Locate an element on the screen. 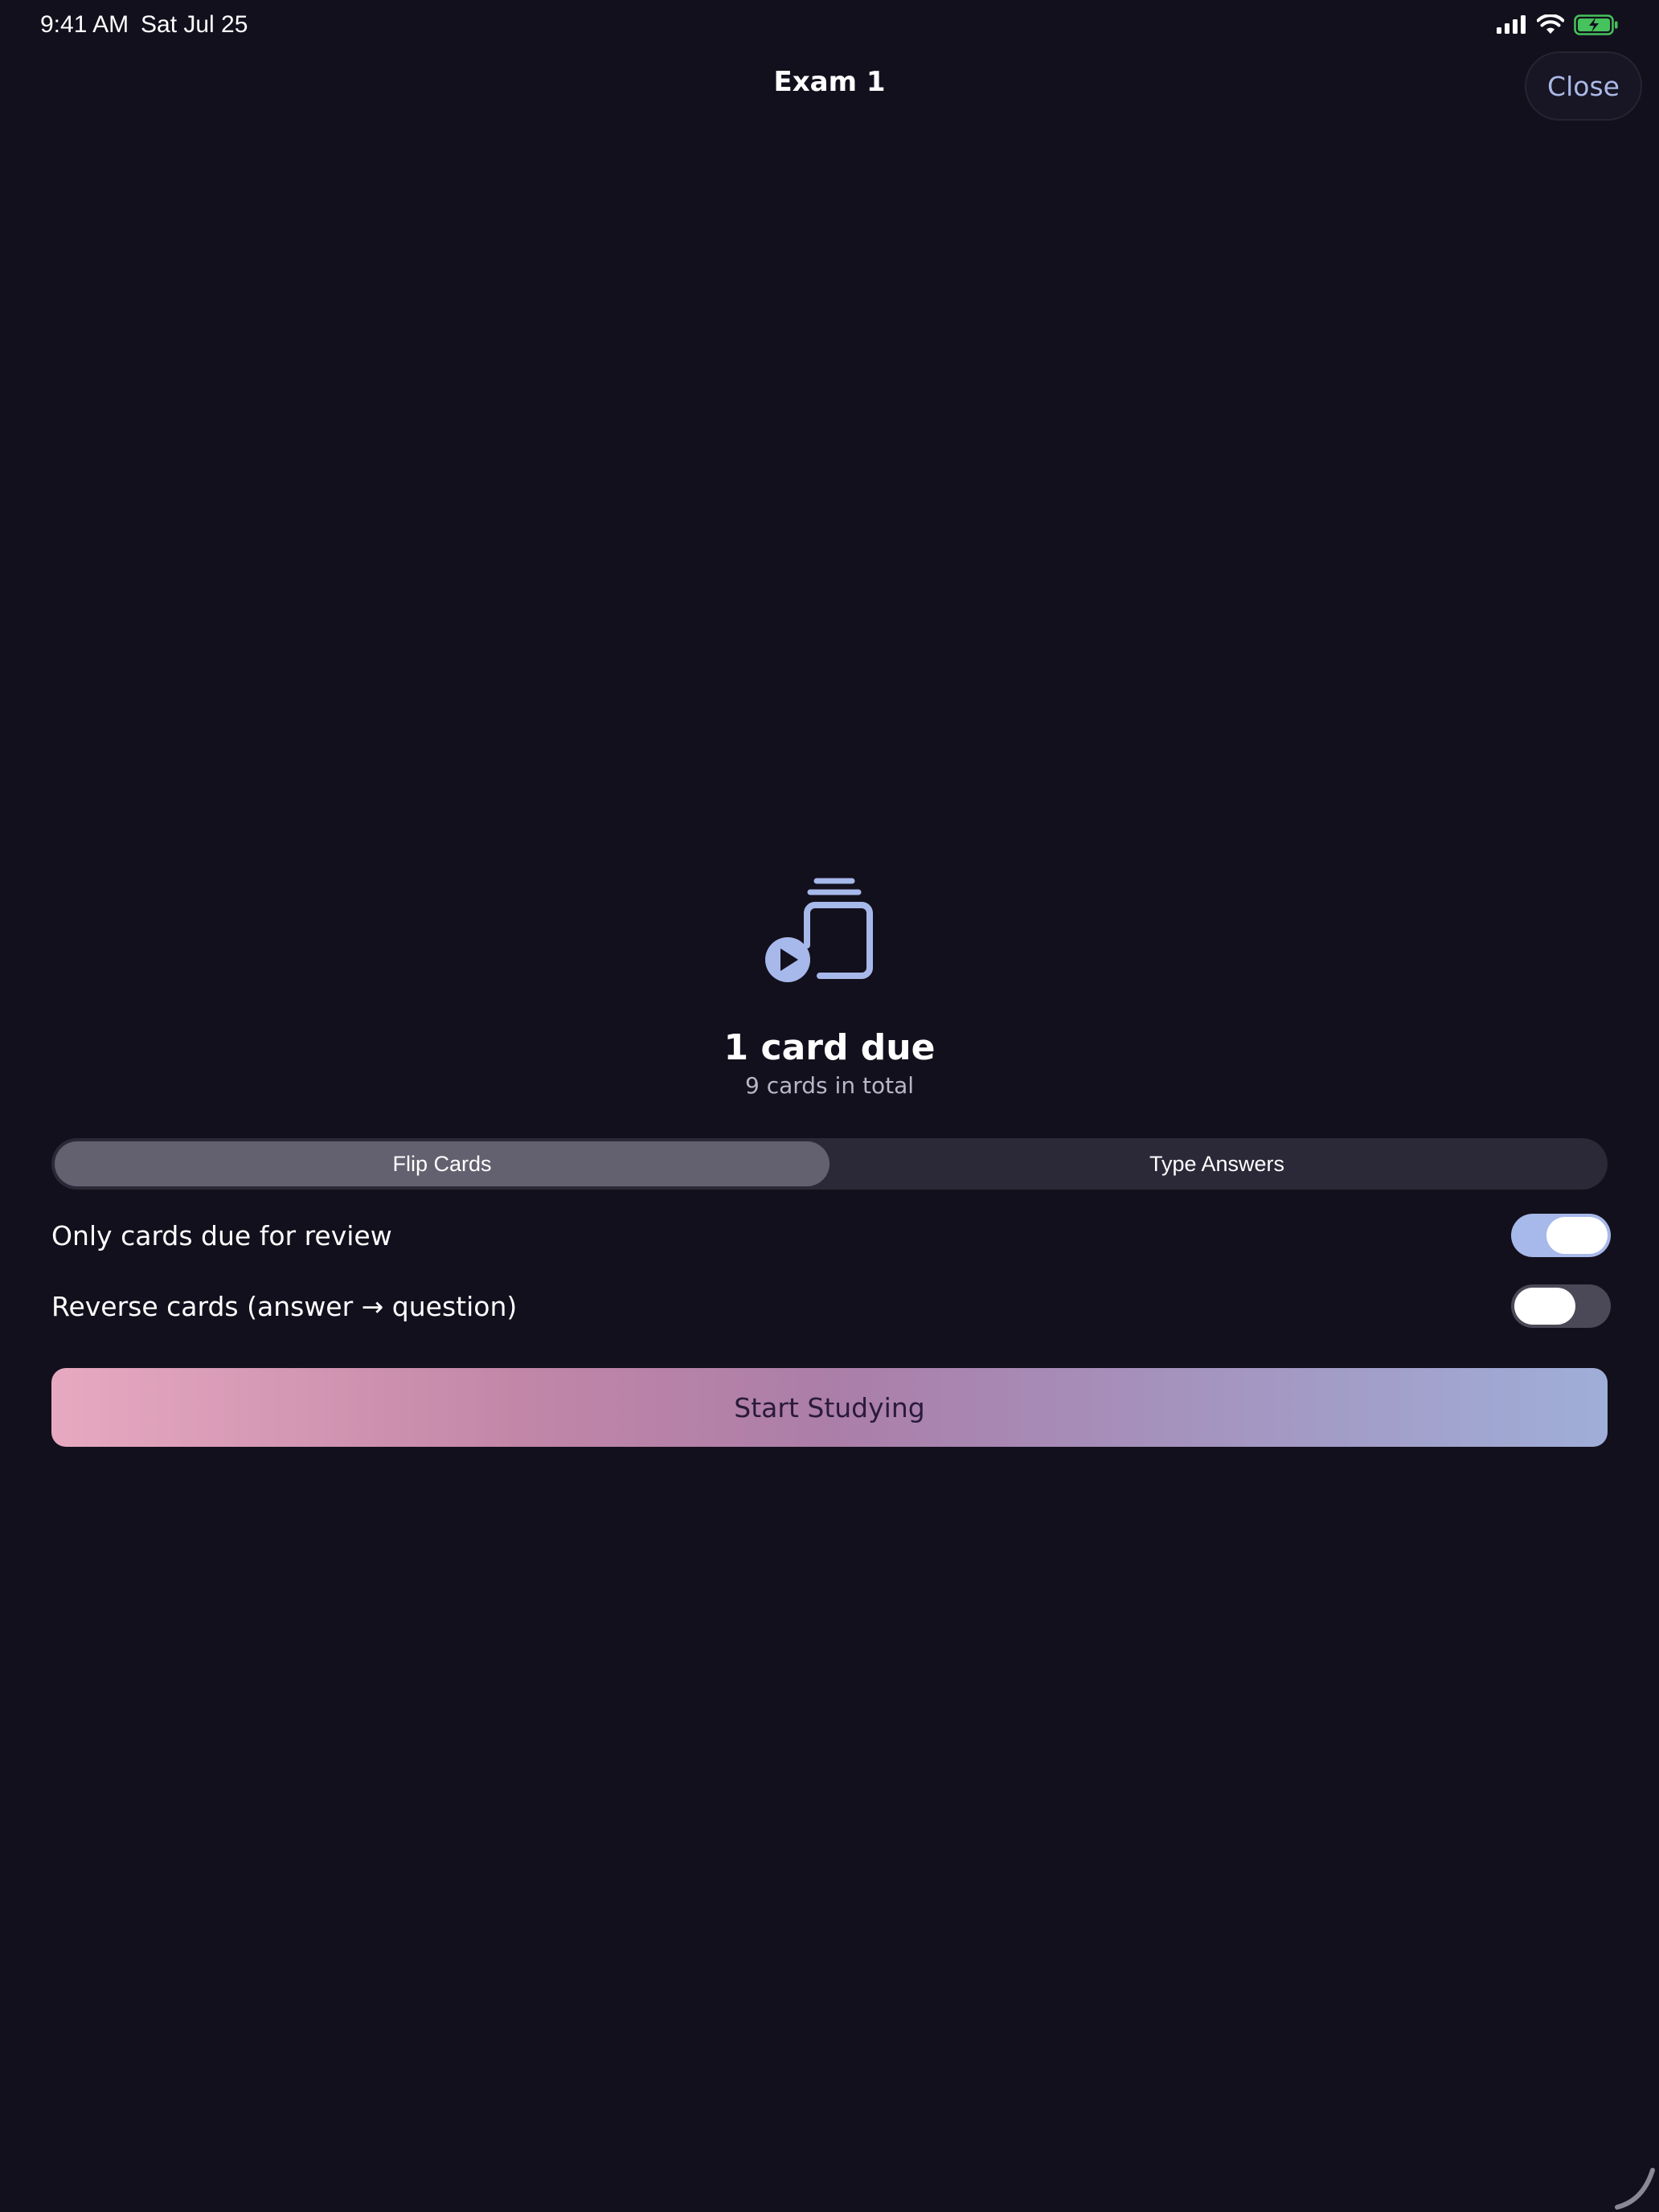  window-resize-handle-icon is located at coordinates (1635, 2187).